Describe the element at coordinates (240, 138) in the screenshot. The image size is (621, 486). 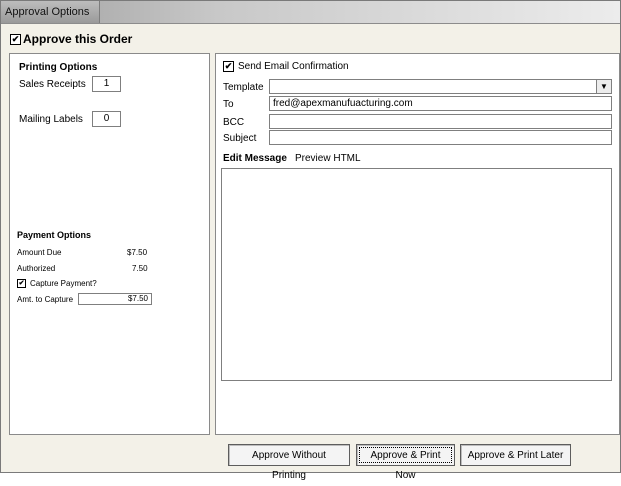
I see `subject-label: Subject` at that location.